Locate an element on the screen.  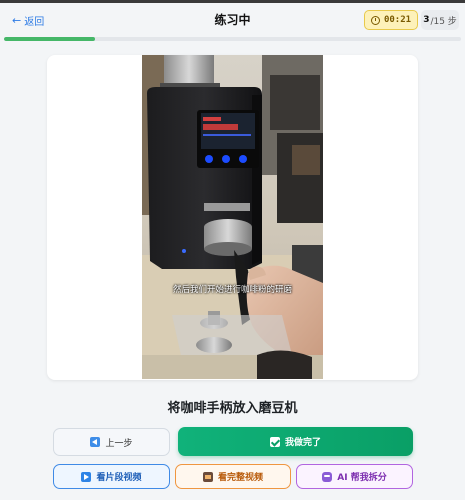
done-button: 我做完了 is located at coordinates (295, 441).